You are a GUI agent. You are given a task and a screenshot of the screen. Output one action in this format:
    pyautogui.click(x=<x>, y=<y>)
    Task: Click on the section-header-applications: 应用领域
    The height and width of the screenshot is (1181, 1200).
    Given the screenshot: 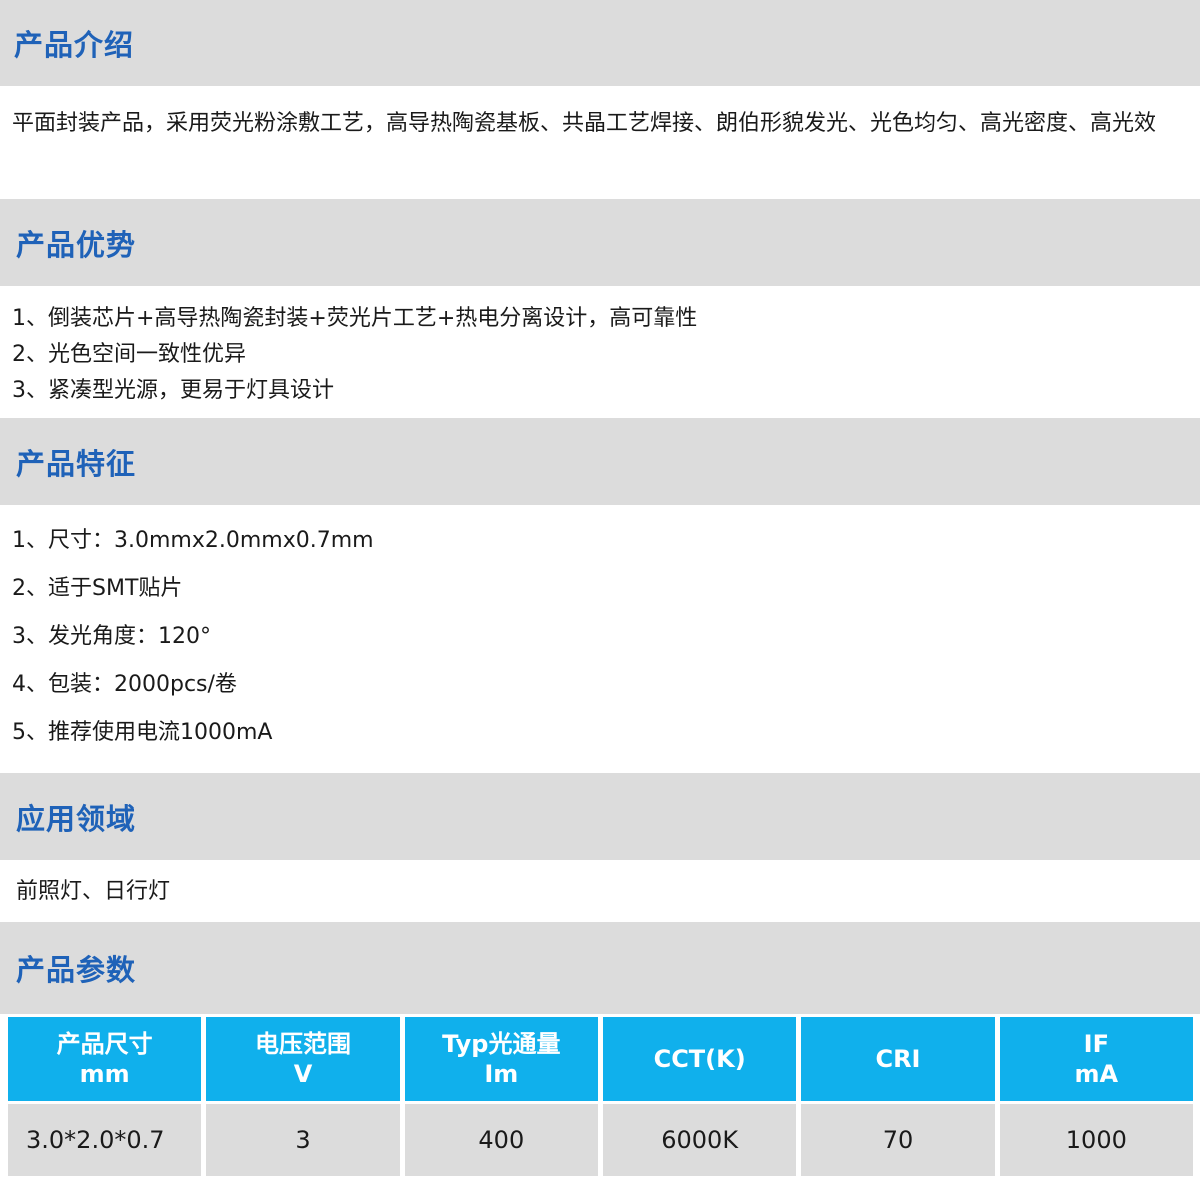 What is the action you would take?
    pyautogui.click(x=600, y=816)
    